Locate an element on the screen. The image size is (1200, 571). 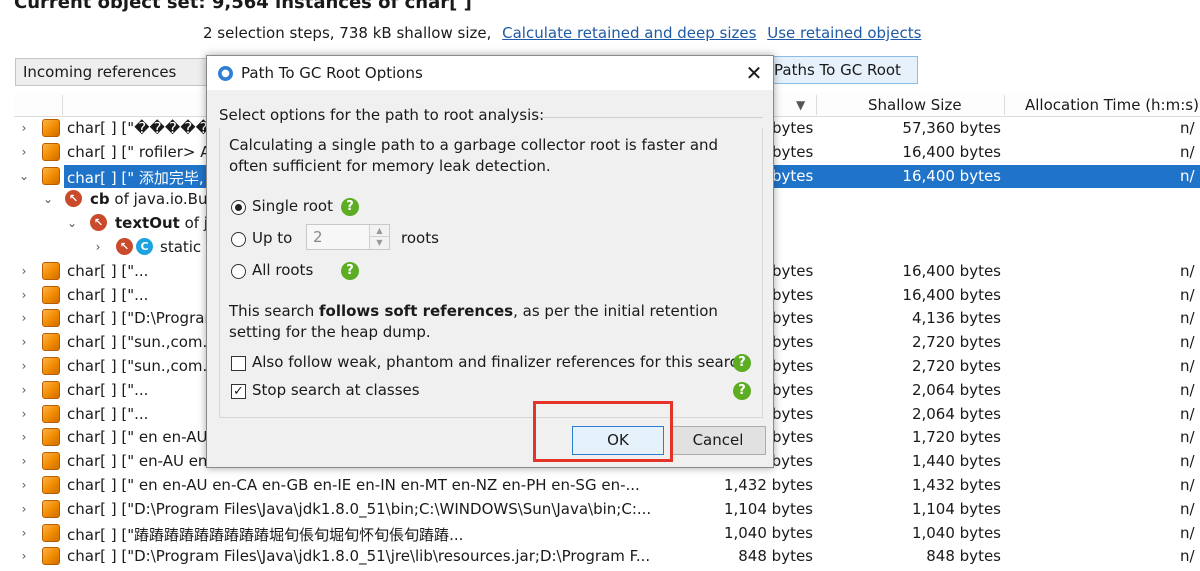
row-label: char[ ] ["������ is located at coordinates (147, 128).